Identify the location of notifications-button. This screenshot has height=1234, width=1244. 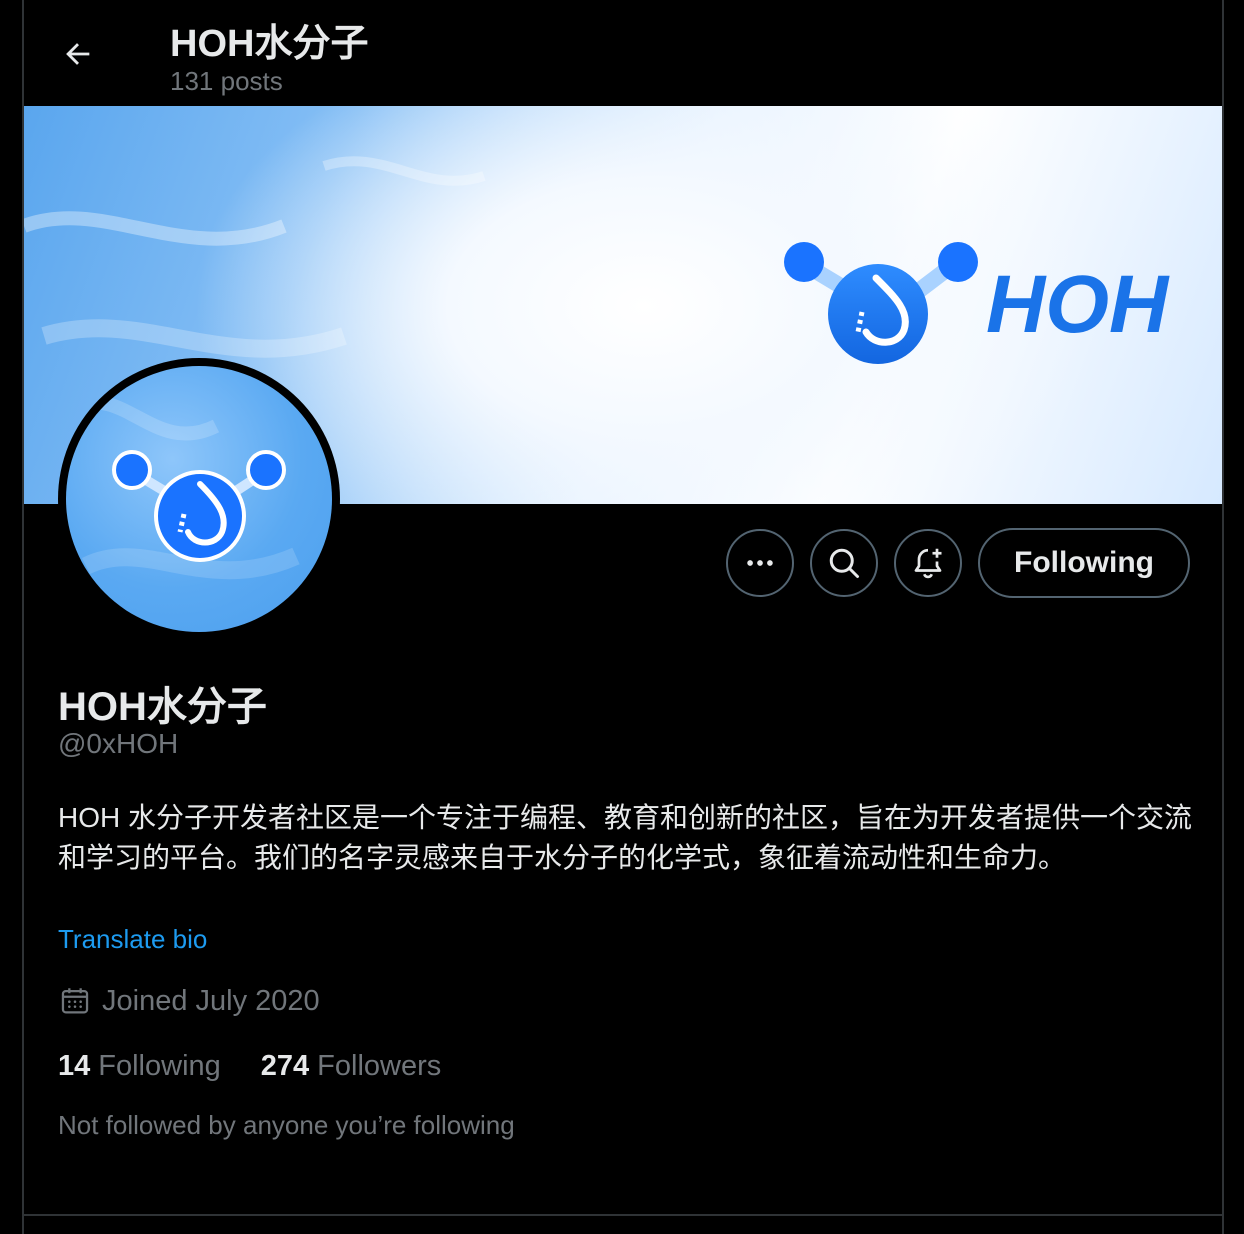
(928, 563).